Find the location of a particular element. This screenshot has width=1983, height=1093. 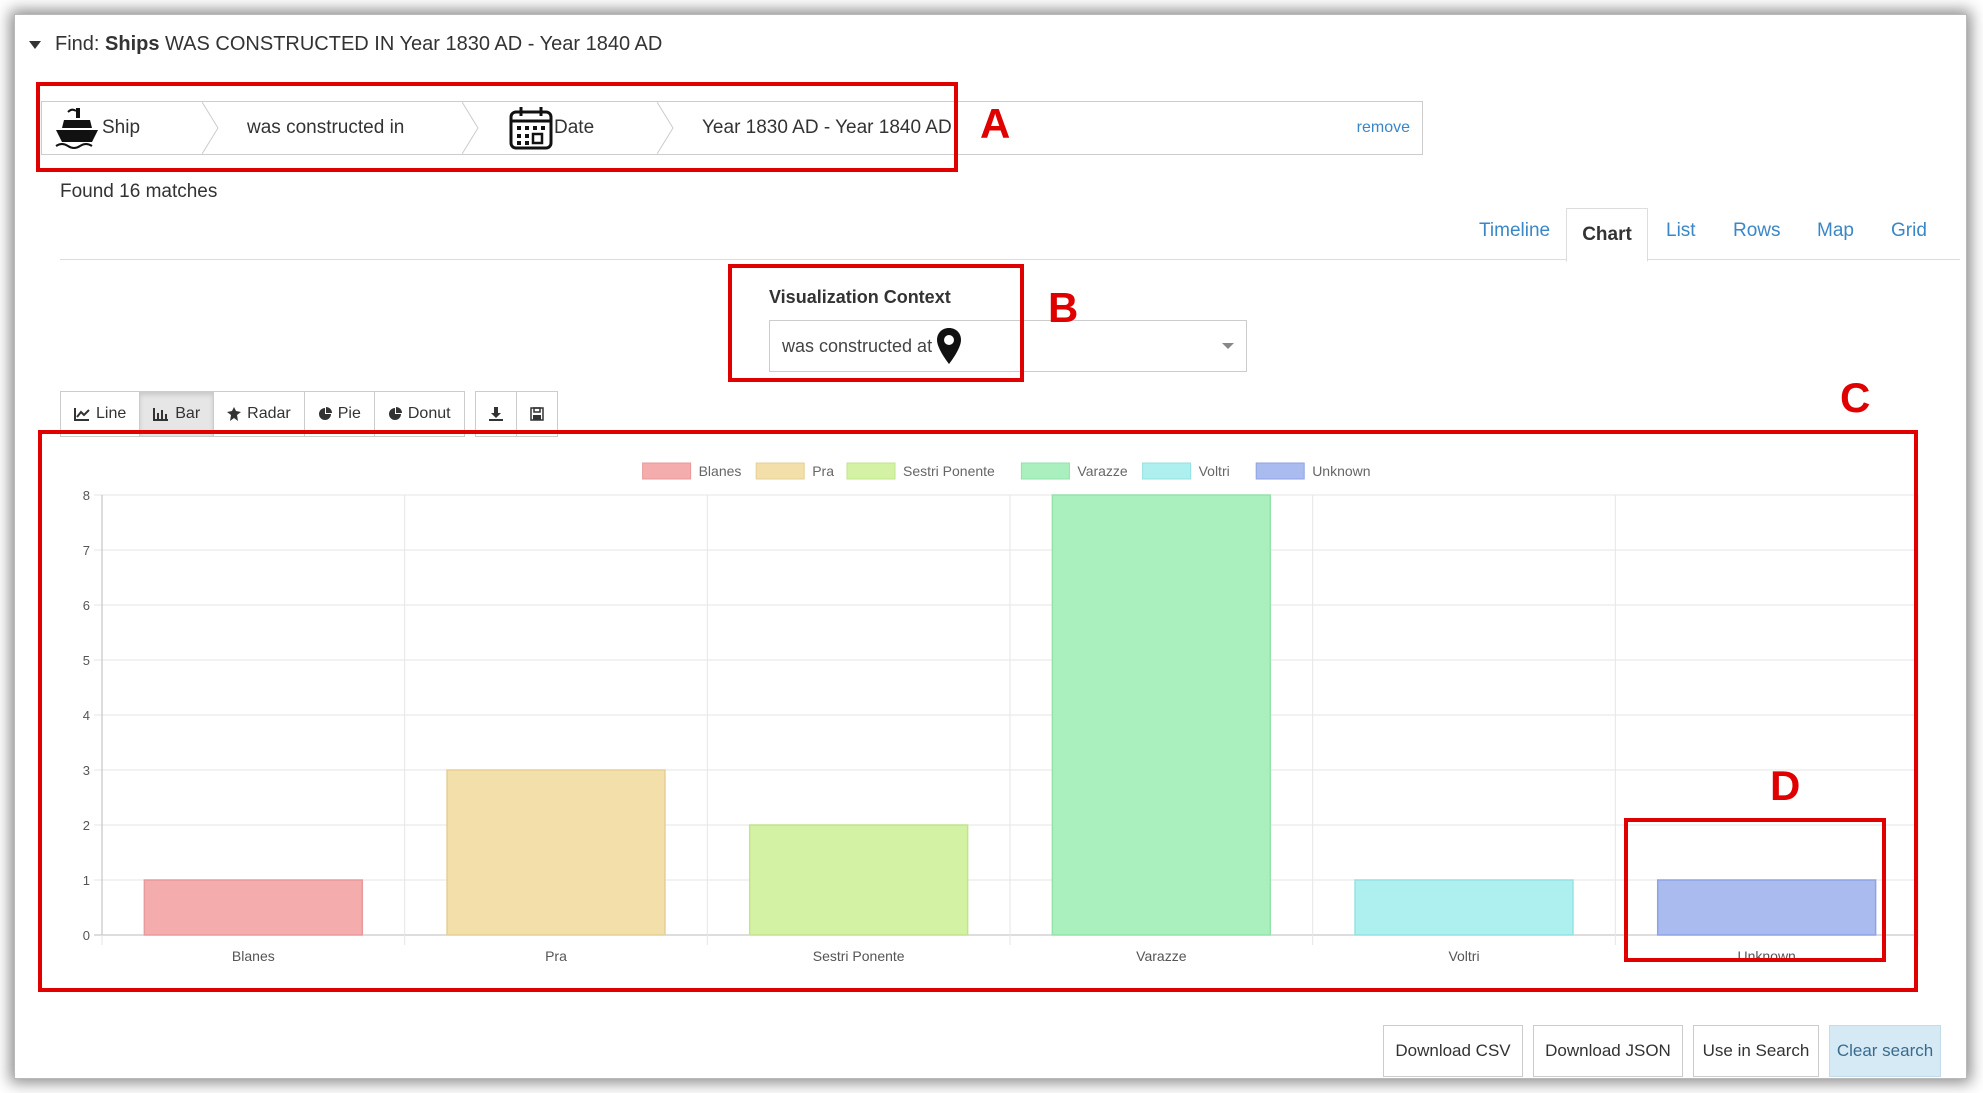

download-json-button: Download JSON is located at coordinates (1608, 1051).